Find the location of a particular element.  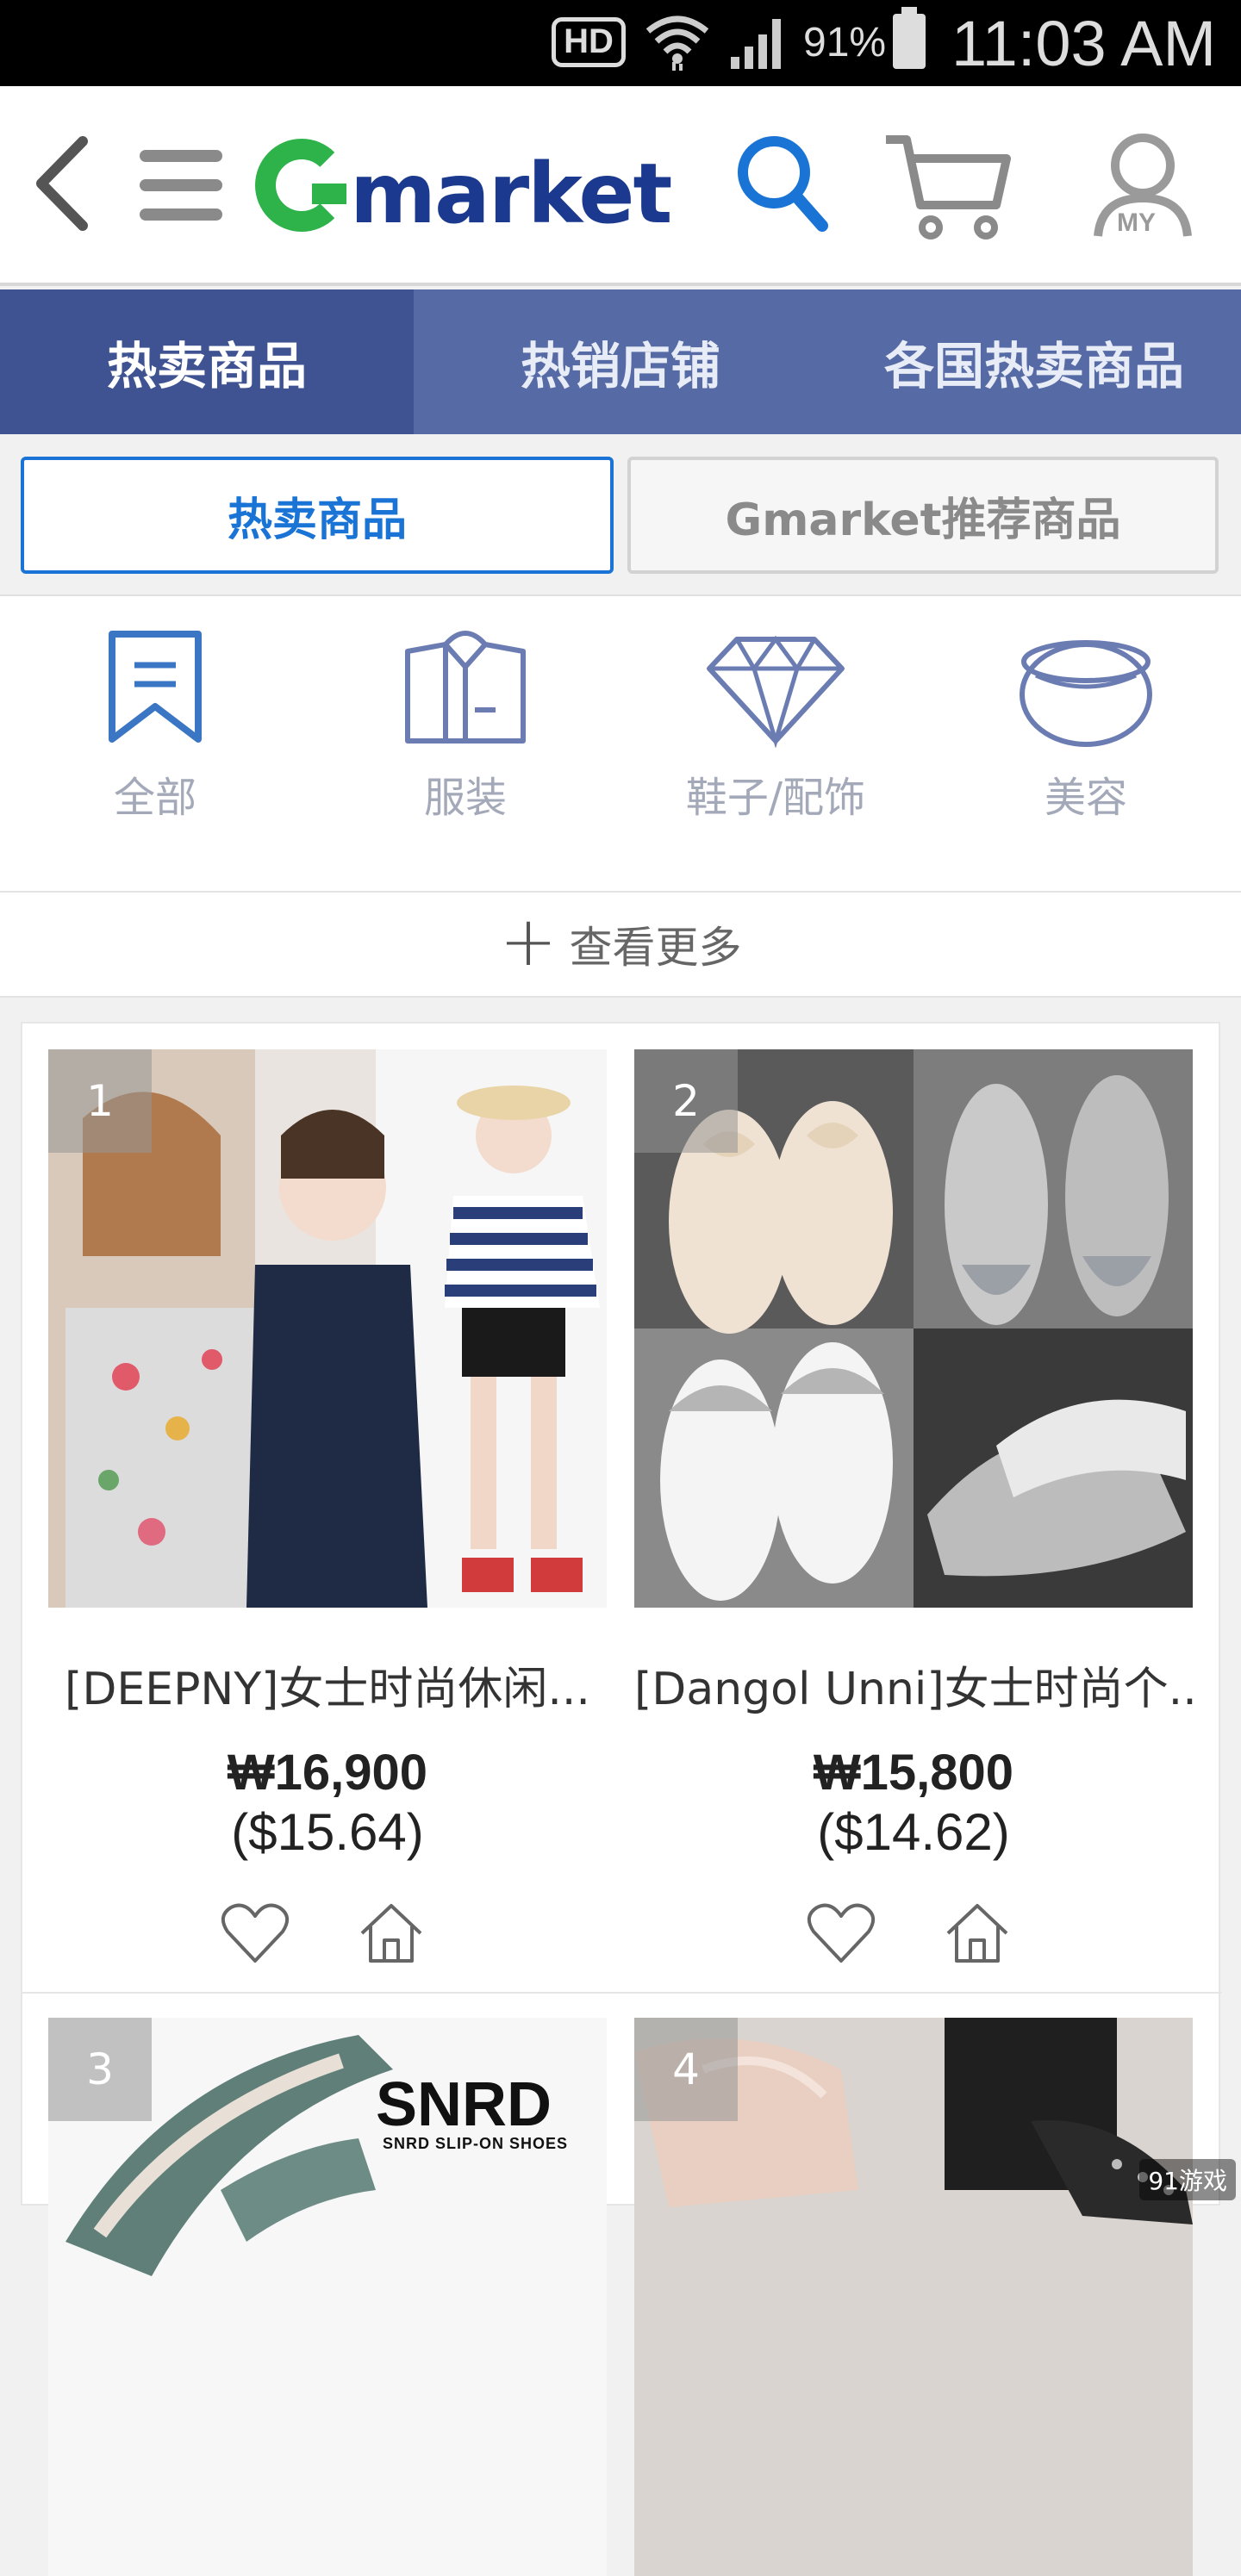

product-price: ₩15,800 is located at coordinates (913, 1773).